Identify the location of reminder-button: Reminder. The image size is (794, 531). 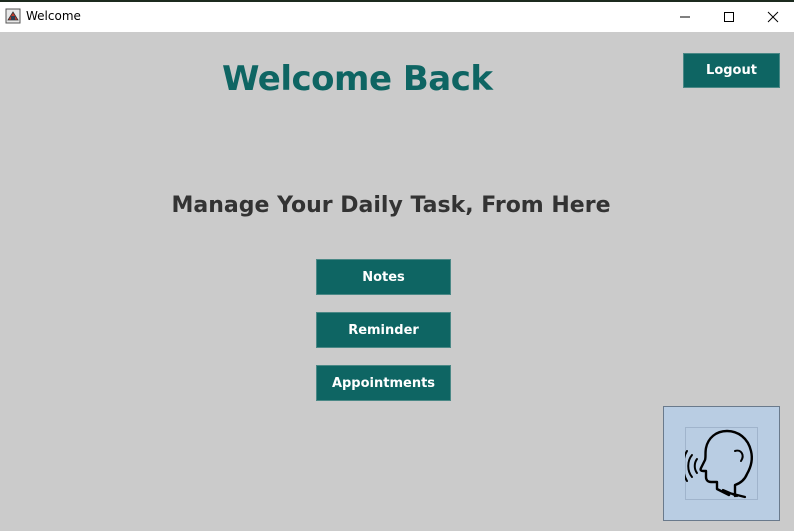
(383, 330).